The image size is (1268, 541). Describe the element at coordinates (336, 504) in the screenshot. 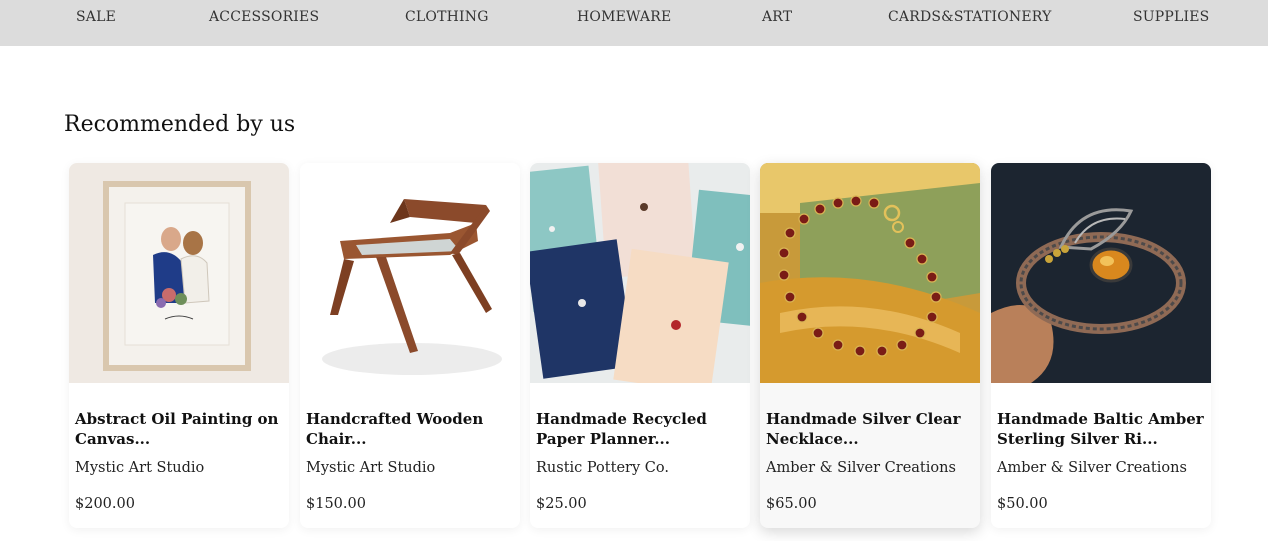

I see `product-price: $150.00` at that location.